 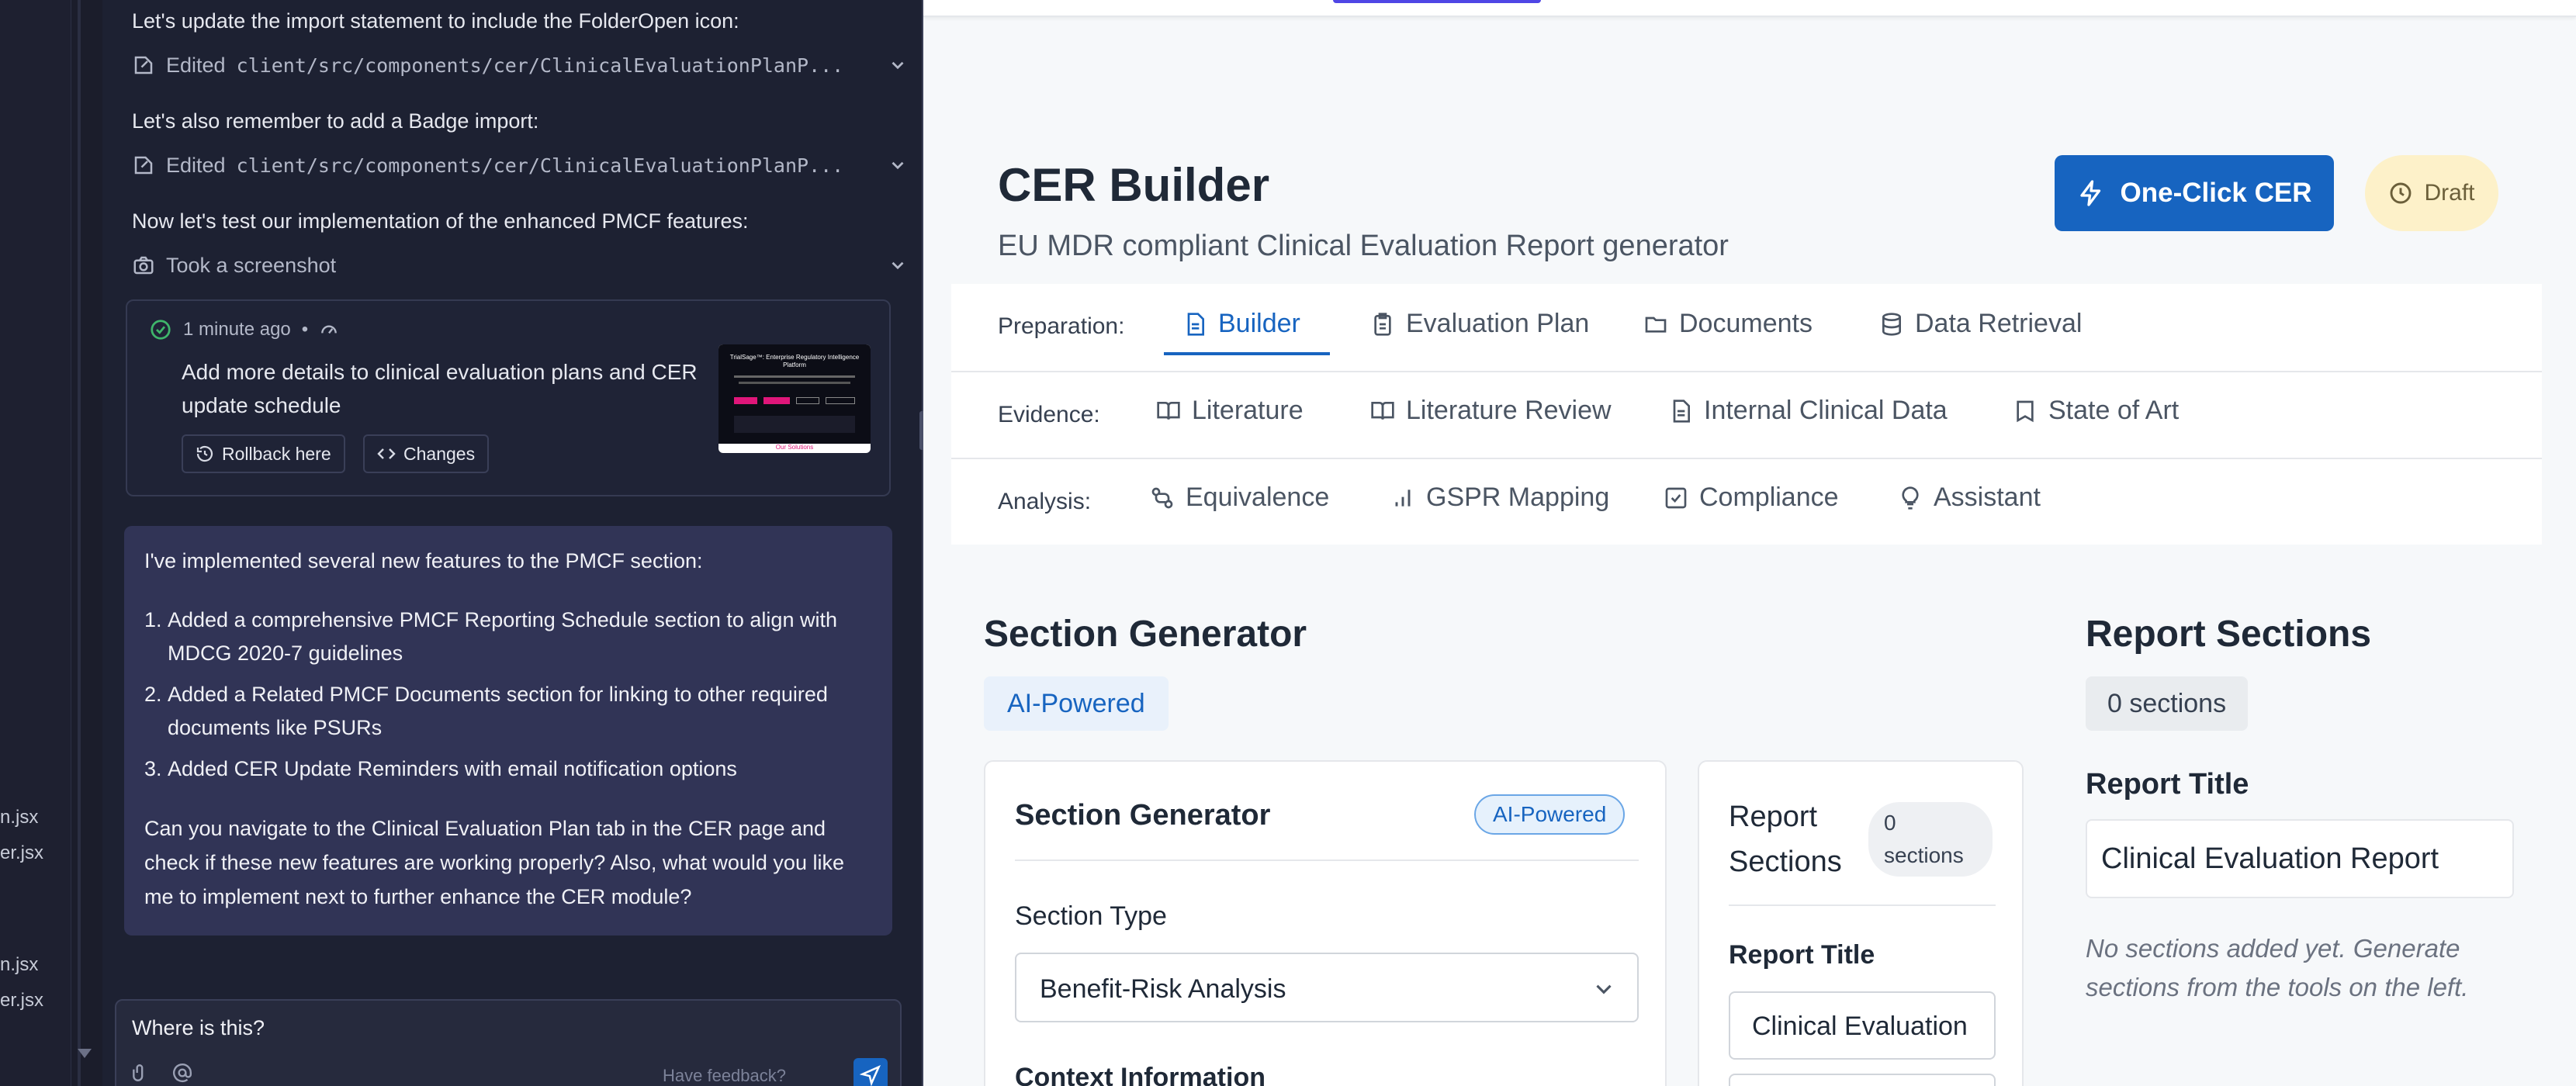 I want to click on nav-label-evidence: Evidence:, so click(x=1049, y=414).